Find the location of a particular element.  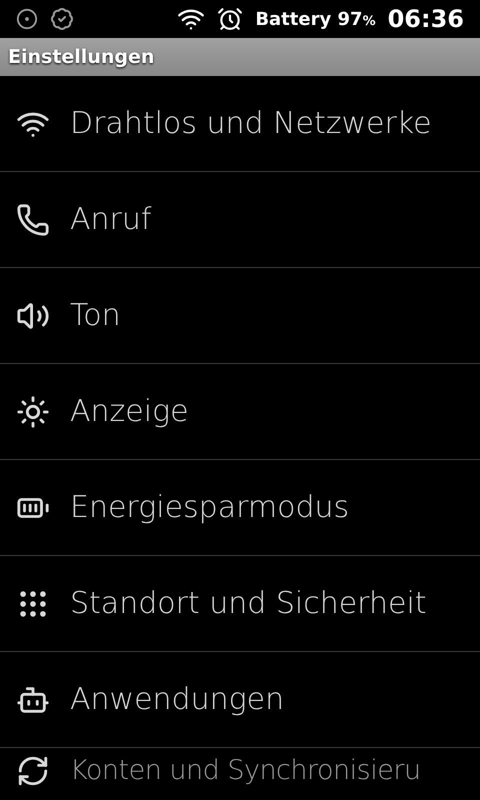

phone-icon is located at coordinates (33, 219).